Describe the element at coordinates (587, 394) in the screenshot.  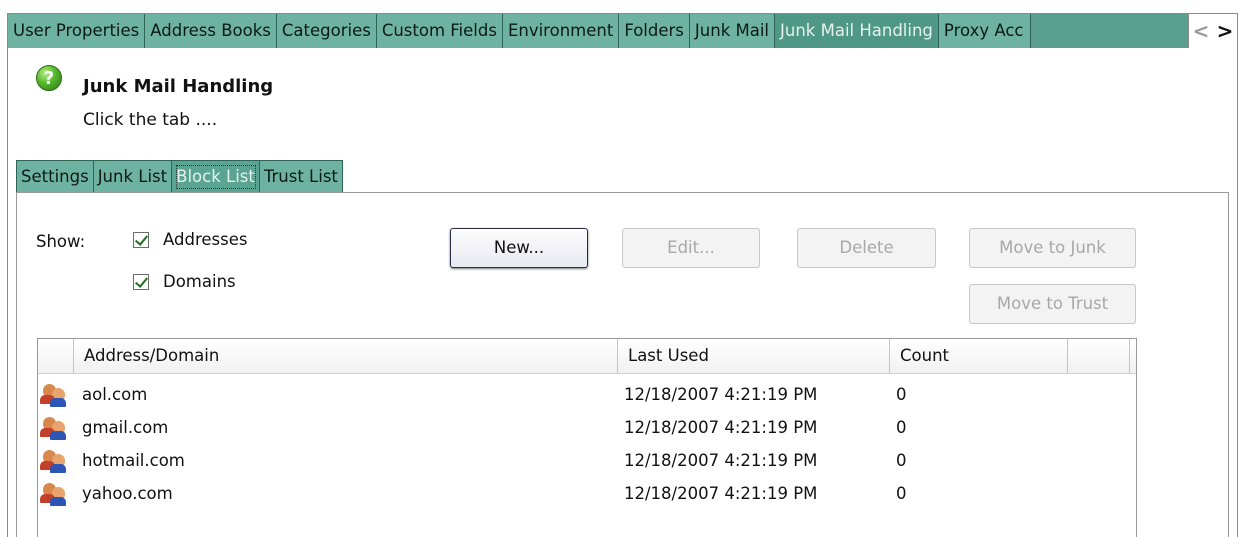
I see `table-row: aol.com 12/18/2007 4:21:19 PM 0` at that location.